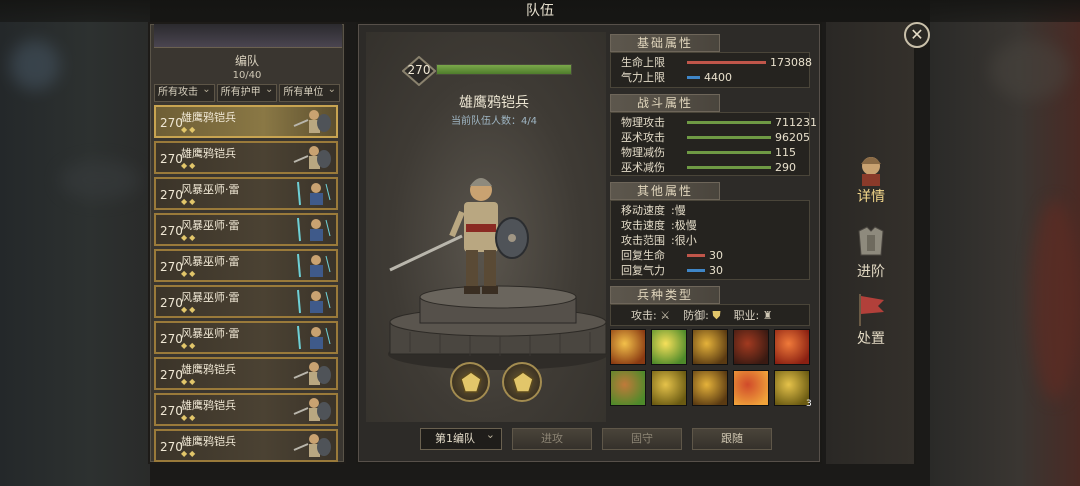 This screenshot has width=1080, height=486. I want to click on tab-dispose-label: 处置, so click(871, 339).